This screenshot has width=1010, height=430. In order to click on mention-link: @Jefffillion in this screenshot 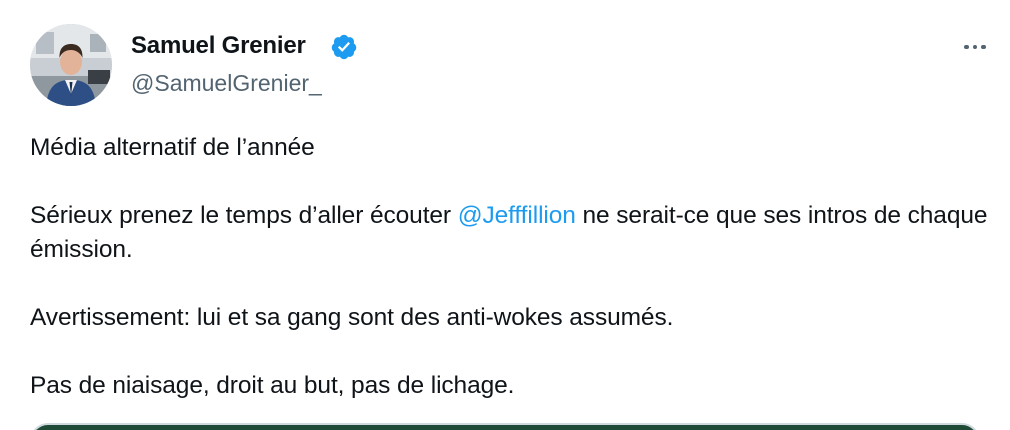, I will do `click(517, 215)`.